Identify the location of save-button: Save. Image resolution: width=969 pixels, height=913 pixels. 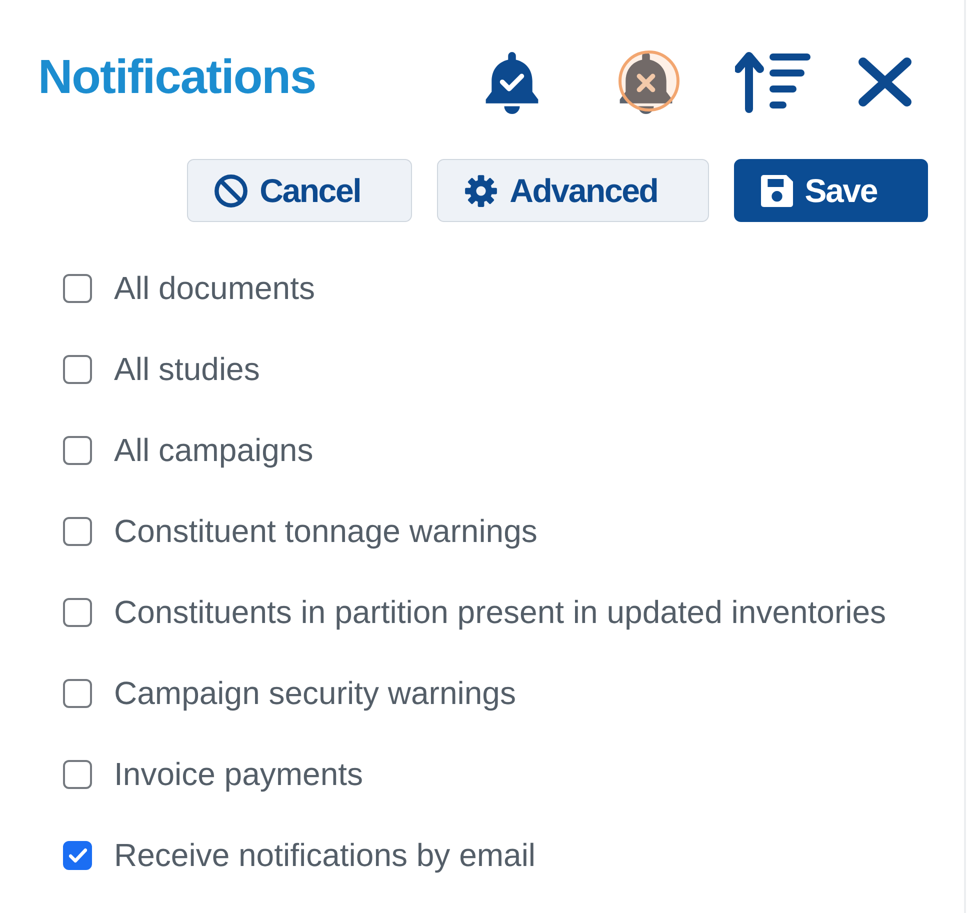
(831, 190).